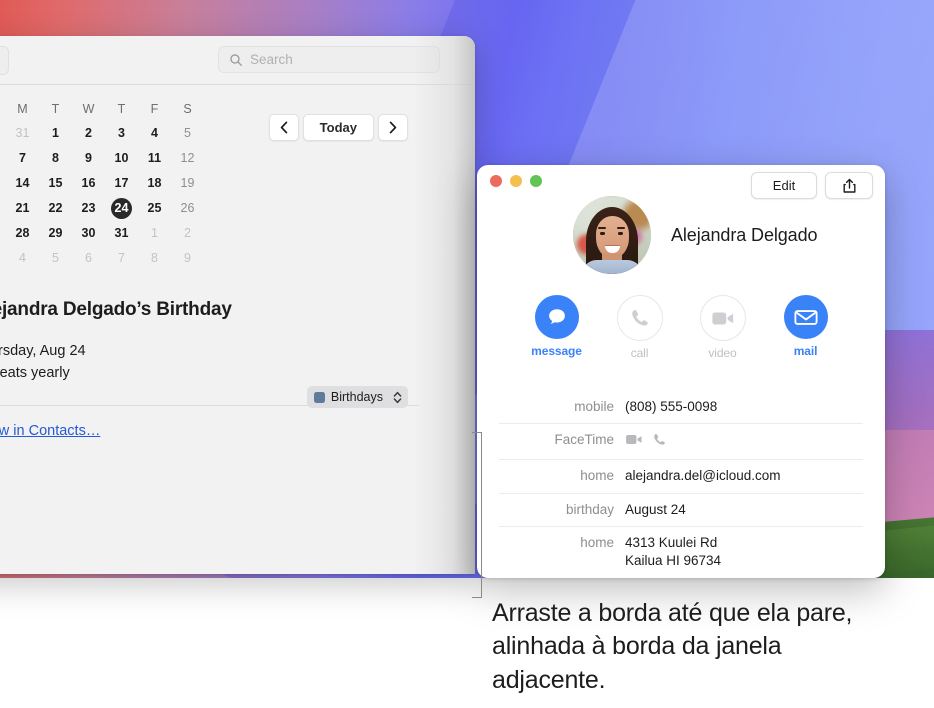 The width and height of the screenshot is (934, 708). What do you see at coordinates (88, 183) in the screenshot?
I see `calendar-day: 16` at bounding box center [88, 183].